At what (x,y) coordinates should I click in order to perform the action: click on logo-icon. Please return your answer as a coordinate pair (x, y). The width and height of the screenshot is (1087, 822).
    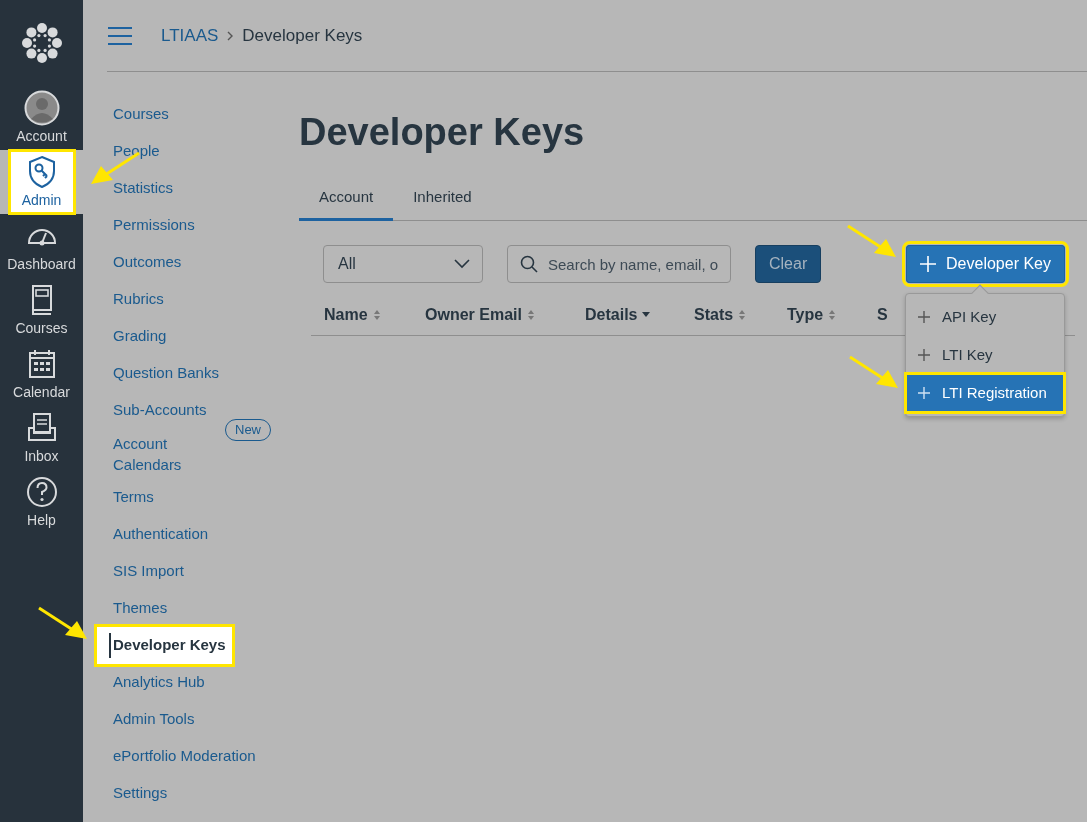
    Looking at the image, I should click on (41, 43).